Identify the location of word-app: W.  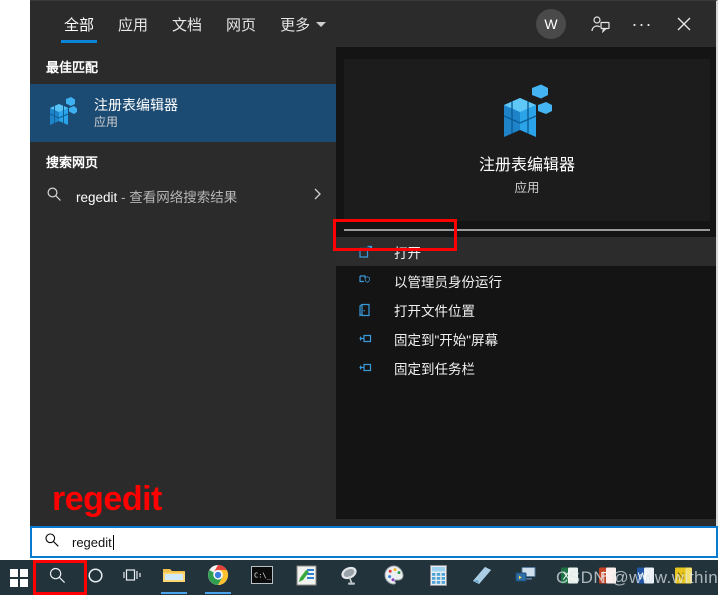
(645, 577).